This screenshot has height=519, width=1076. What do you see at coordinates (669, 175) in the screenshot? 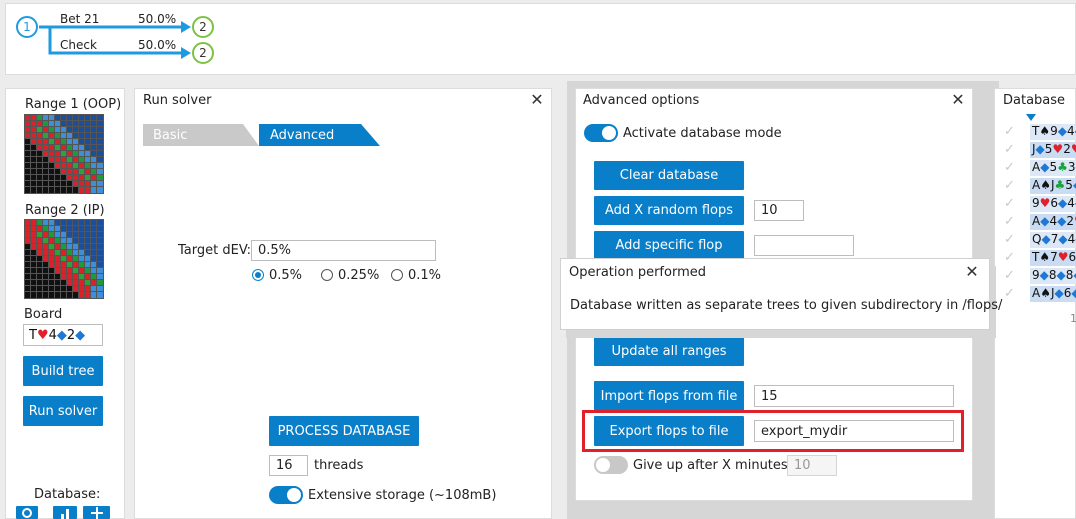
I see `clear-database-button: Clear database` at bounding box center [669, 175].